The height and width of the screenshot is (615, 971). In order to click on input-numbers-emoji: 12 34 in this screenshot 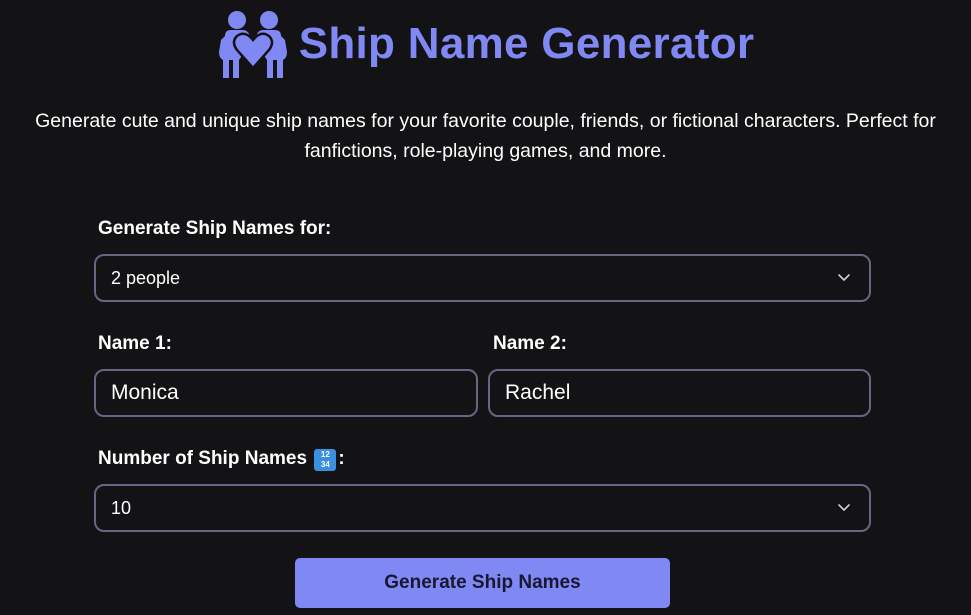, I will do `click(325, 460)`.